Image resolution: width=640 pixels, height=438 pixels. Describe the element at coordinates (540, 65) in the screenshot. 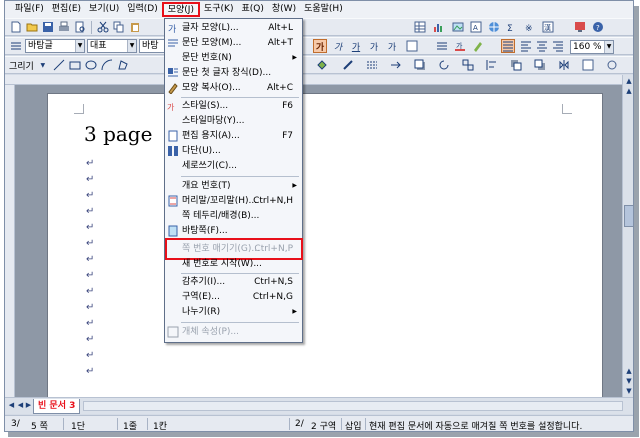

I see `send-back-icon` at that location.